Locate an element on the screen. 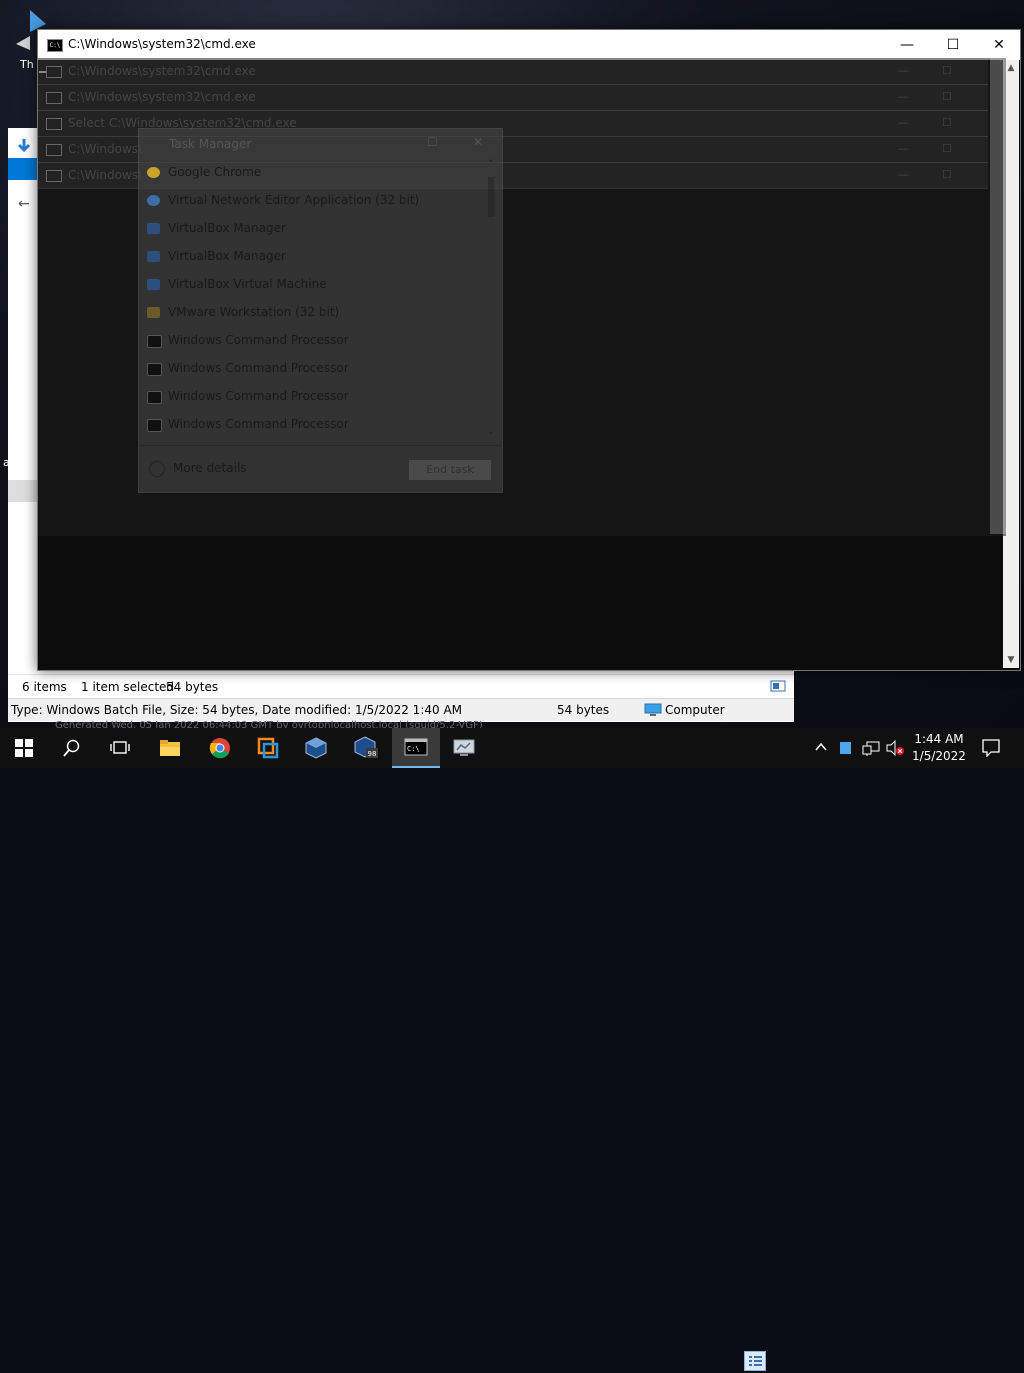 Image resolution: width=1024 pixels, height=1373 pixels. monitor-icon is located at coordinates (464, 747).